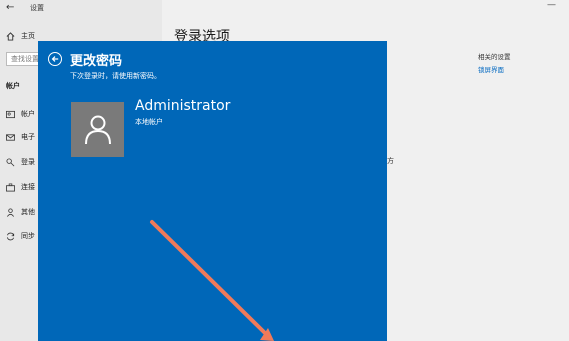 This screenshot has height=341, width=569. What do you see at coordinates (20, 162) in the screenshot?
I see `sidebar-item-signin: 登录` at bounding box center [20, 162].